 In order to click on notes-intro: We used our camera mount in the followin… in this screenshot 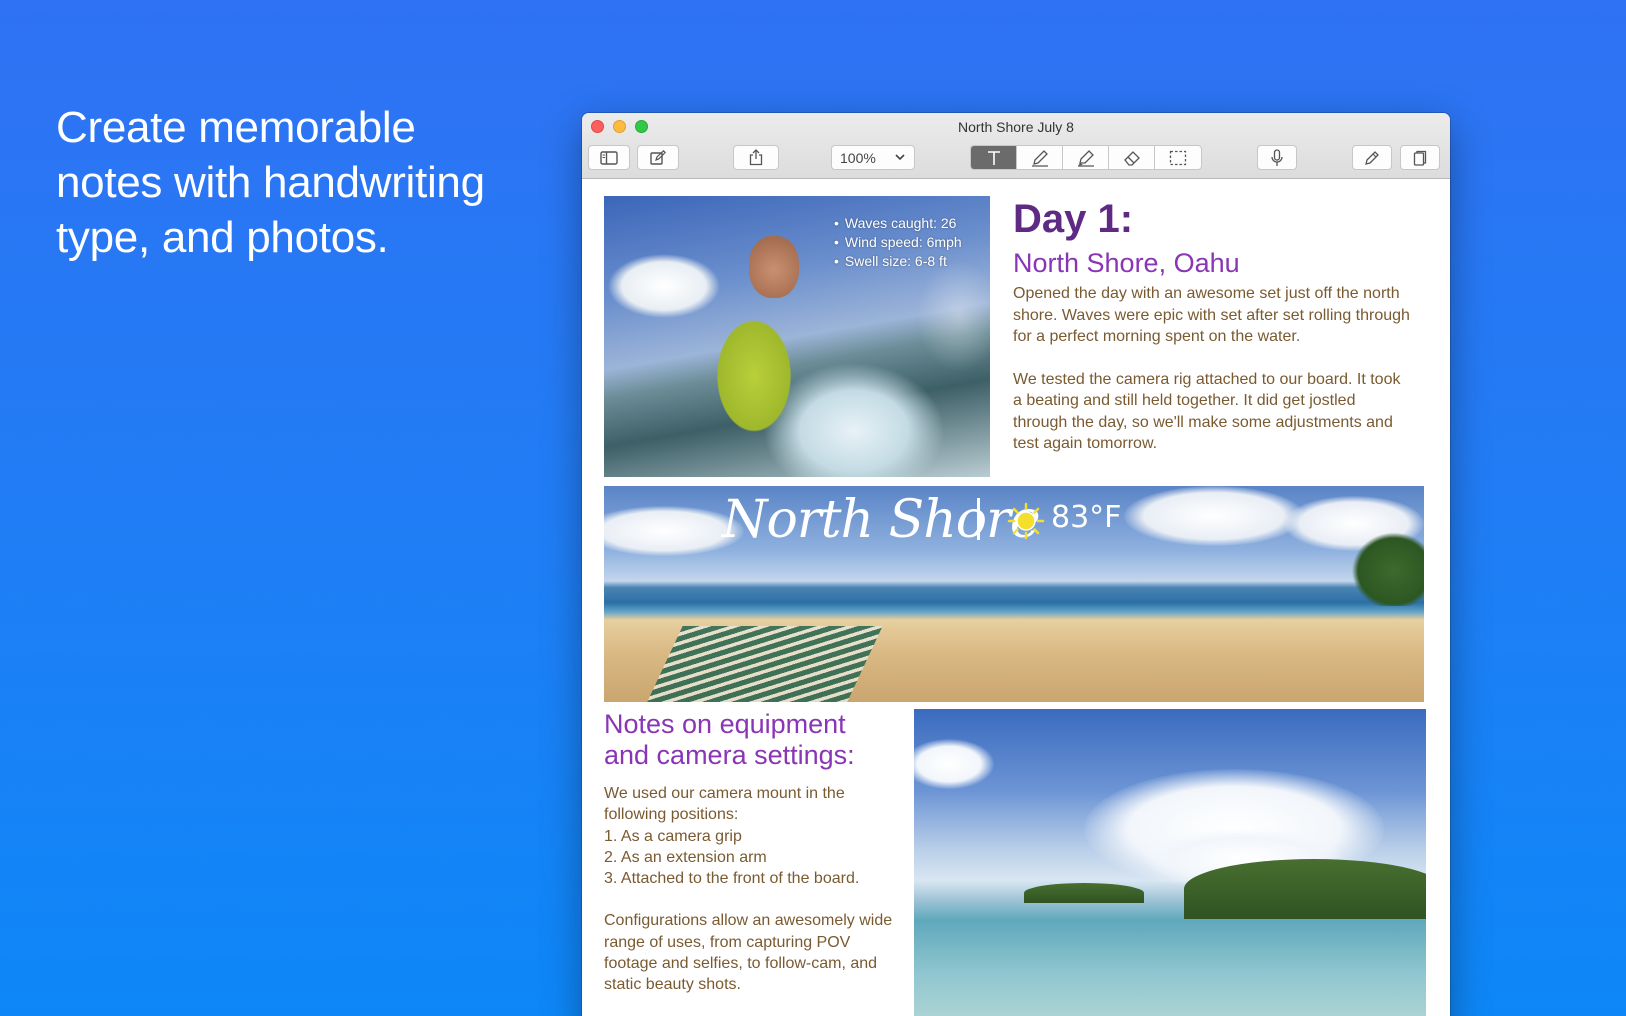, I will do `click(724, 804)`.